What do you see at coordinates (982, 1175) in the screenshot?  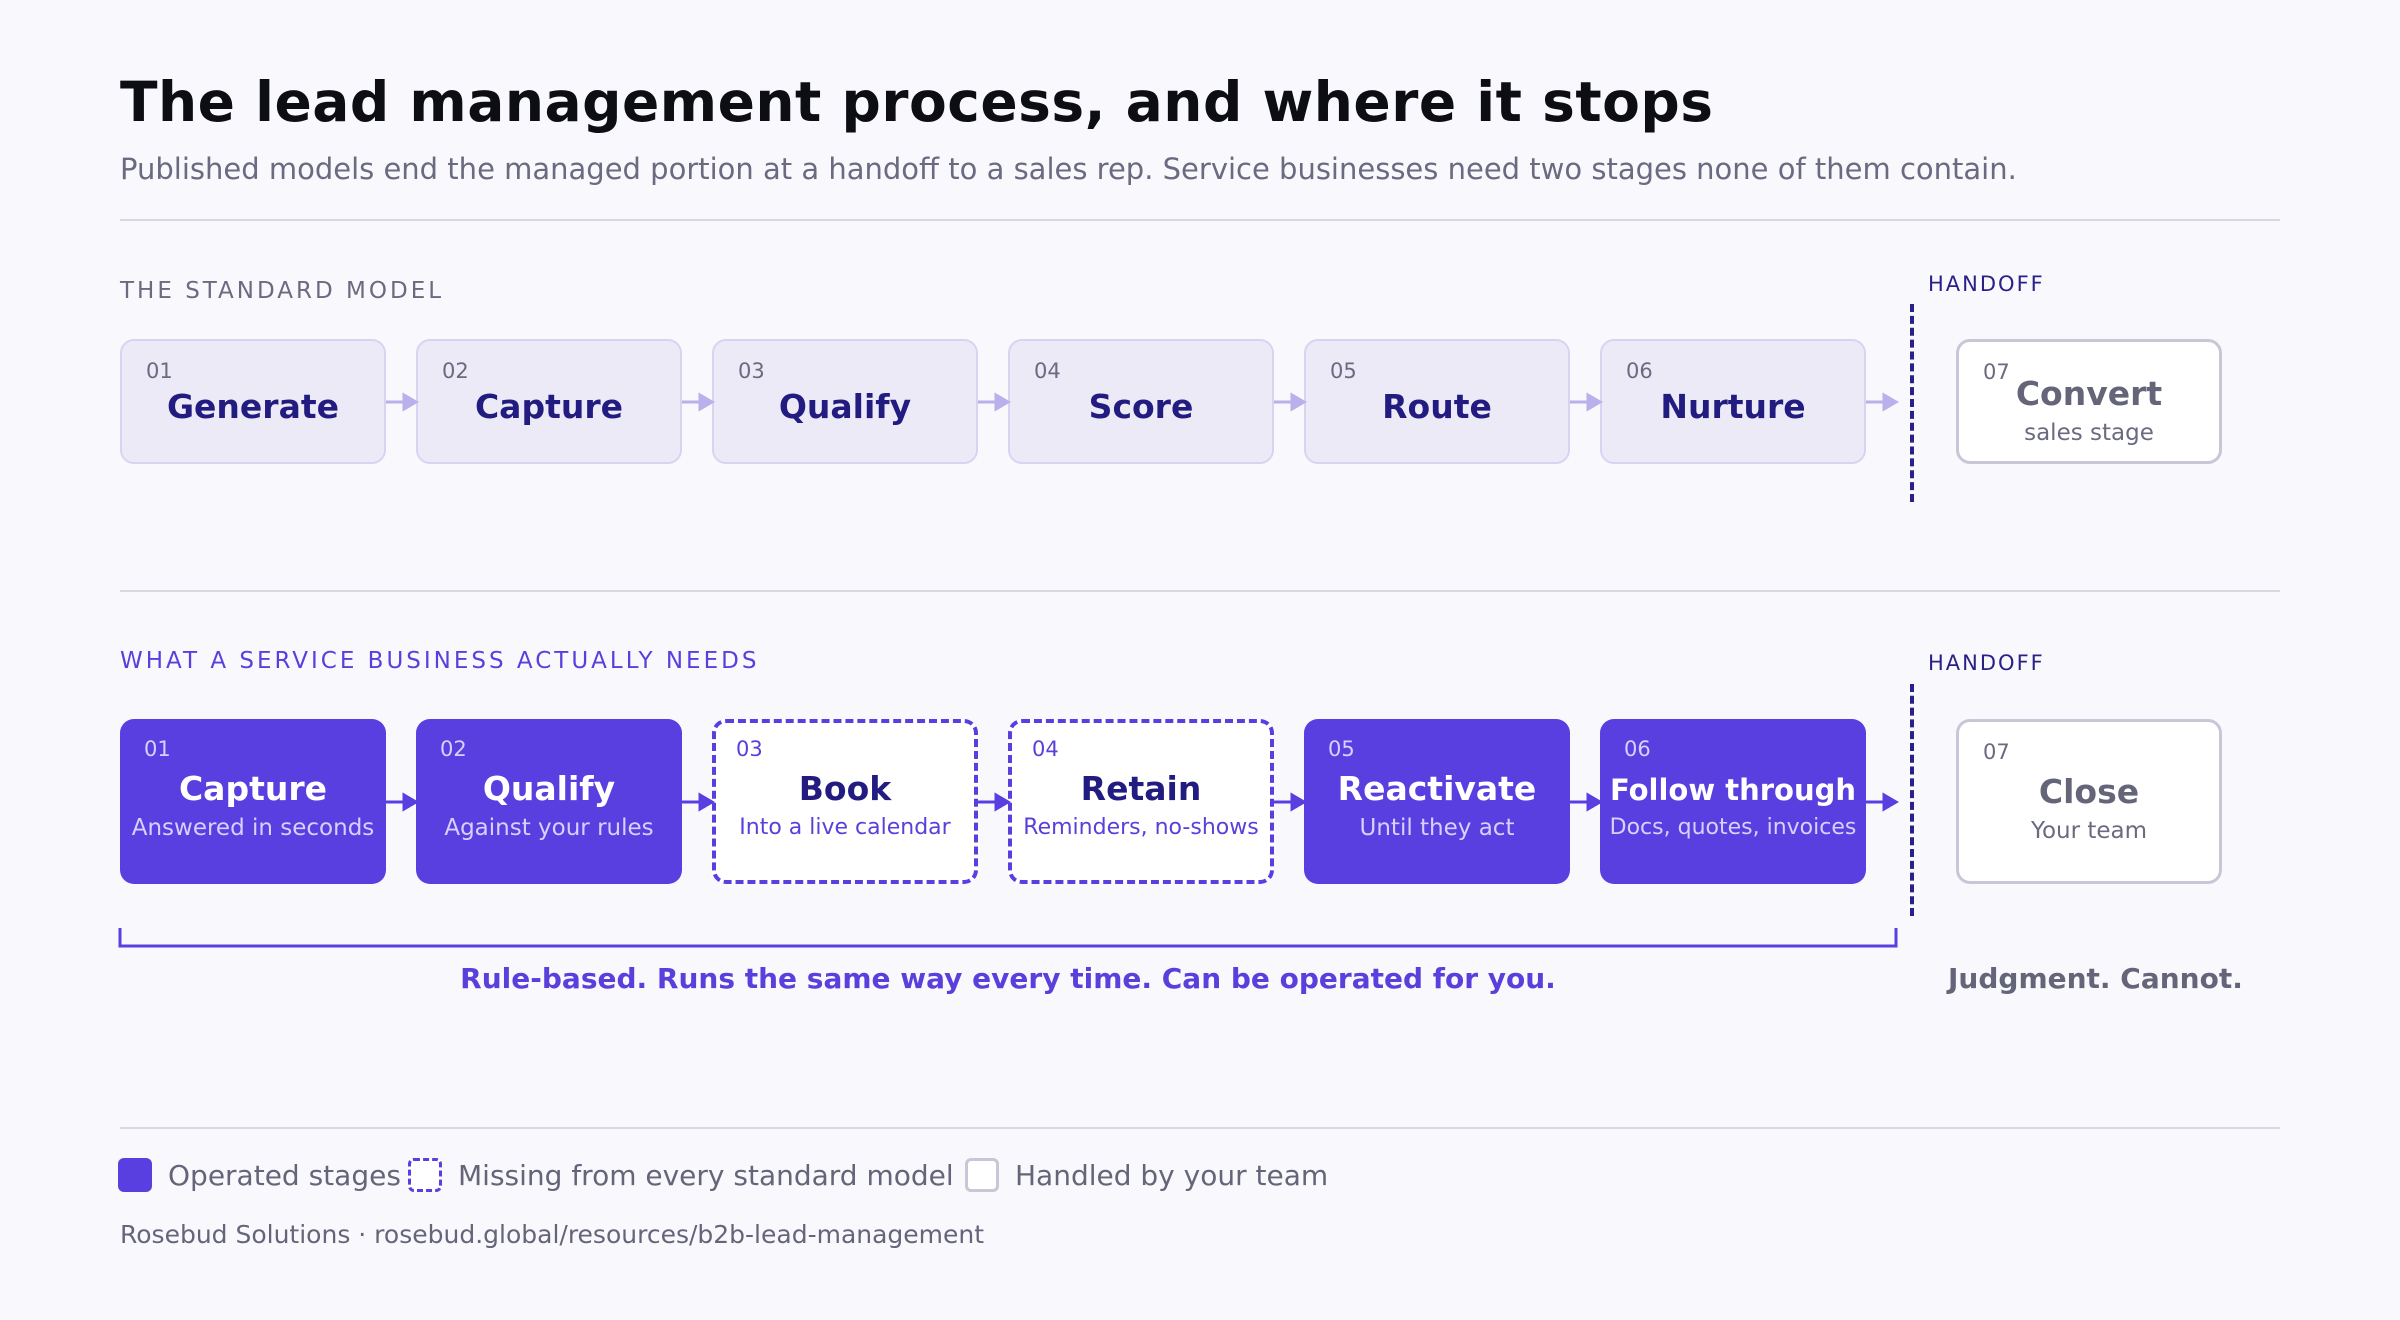 I see `team-swatch` at bounding box center [982, 1175].